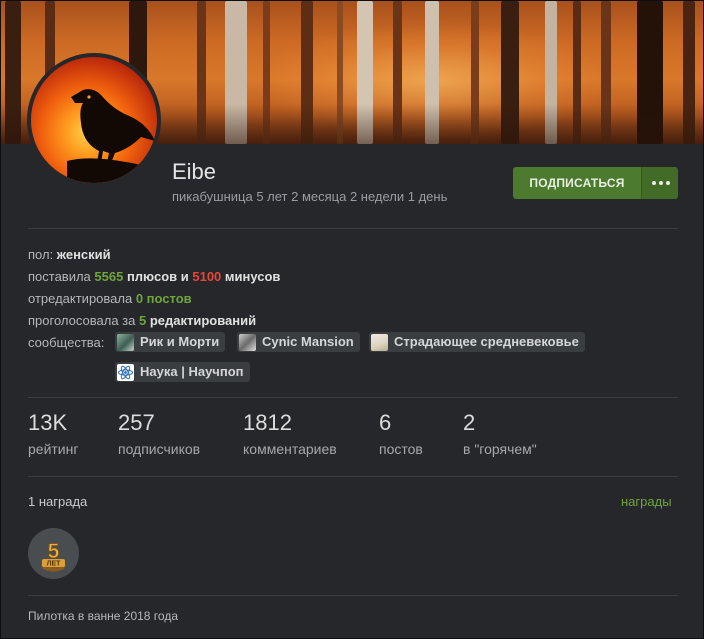 This screenshot has height=639, width=704. Describe the element at coordinates (646, 501) in the screenshot. I see `awards-link: награды` at that location.